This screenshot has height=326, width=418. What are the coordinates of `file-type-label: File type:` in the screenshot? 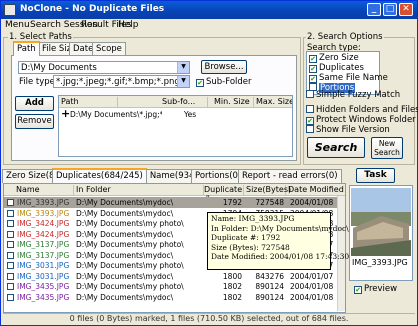 It's located at (38, 82).